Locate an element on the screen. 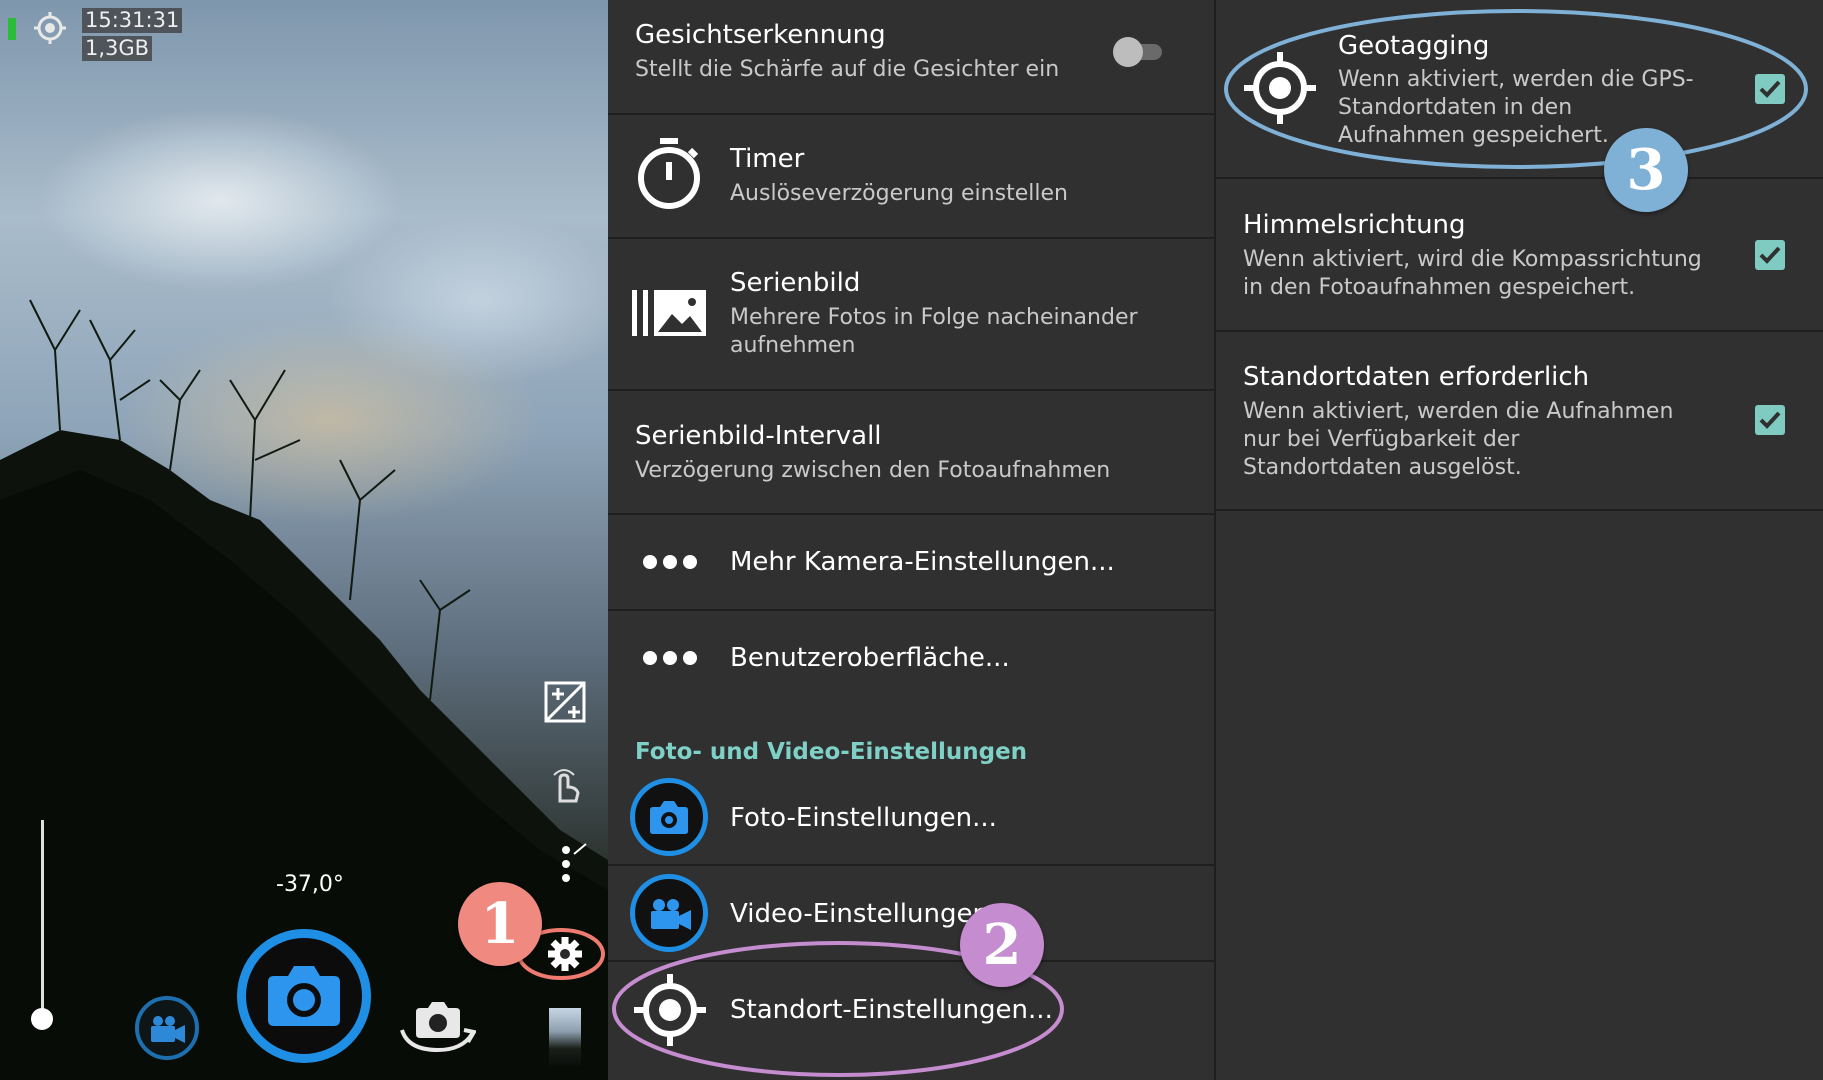 Image resolution: width=1823 pixels, height=1080 pixels. annotation-badge-2: 2 is located at coordinates (1002, 945).